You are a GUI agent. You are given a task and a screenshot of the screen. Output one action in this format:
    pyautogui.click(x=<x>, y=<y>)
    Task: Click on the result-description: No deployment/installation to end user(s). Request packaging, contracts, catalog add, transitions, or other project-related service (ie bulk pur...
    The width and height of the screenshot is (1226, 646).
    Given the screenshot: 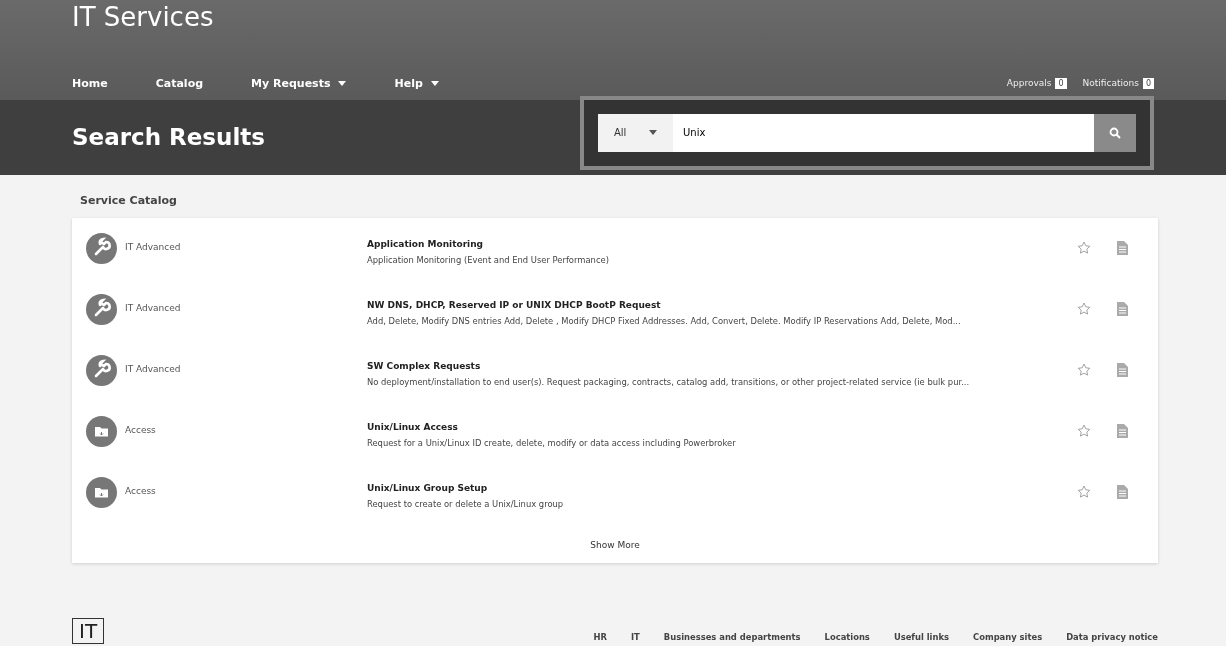 What is the action you would take?
    pyautogui.click(x=669, y=382)
    